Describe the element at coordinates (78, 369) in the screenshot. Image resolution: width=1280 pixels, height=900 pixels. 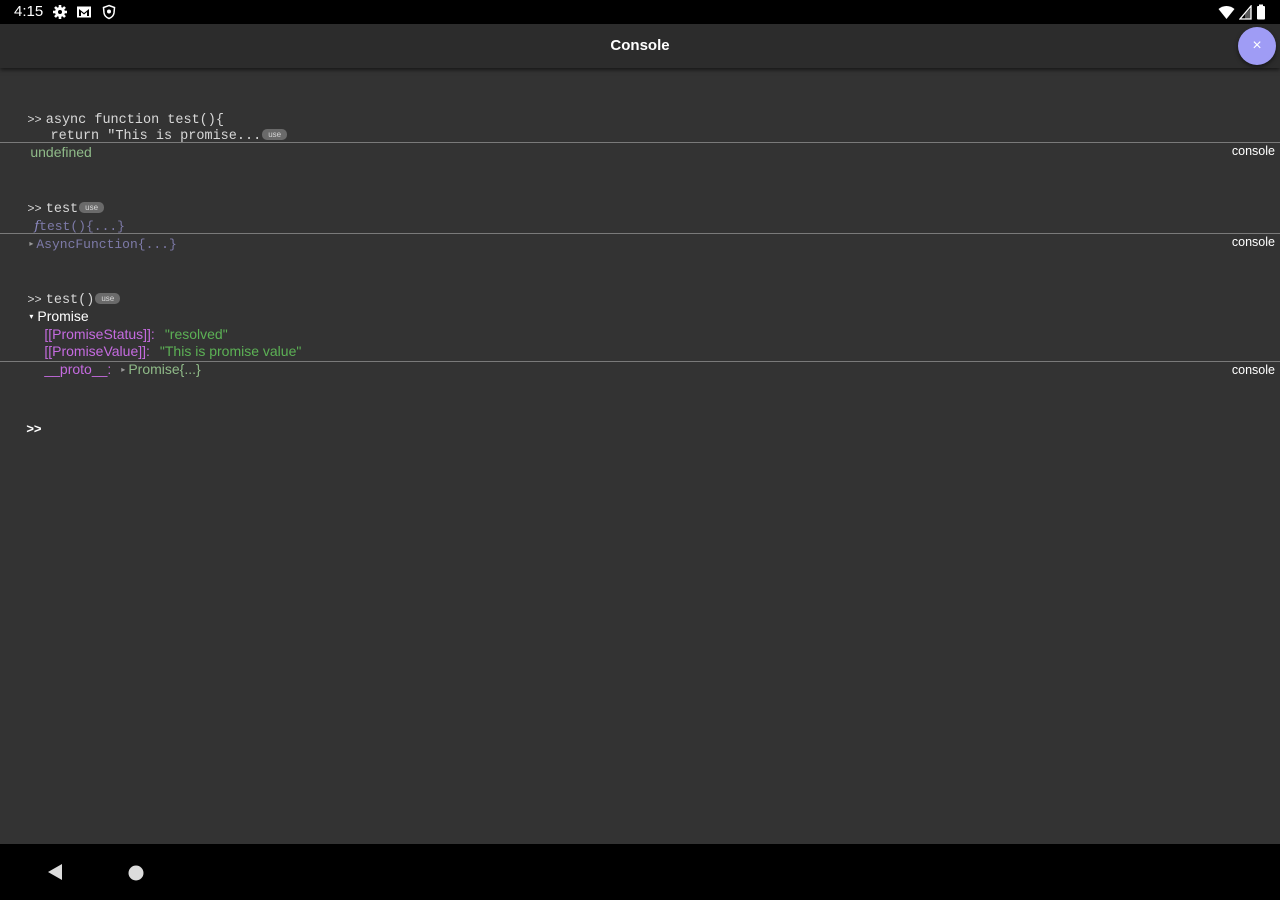
I see `property-key: __proto__:` at that location.